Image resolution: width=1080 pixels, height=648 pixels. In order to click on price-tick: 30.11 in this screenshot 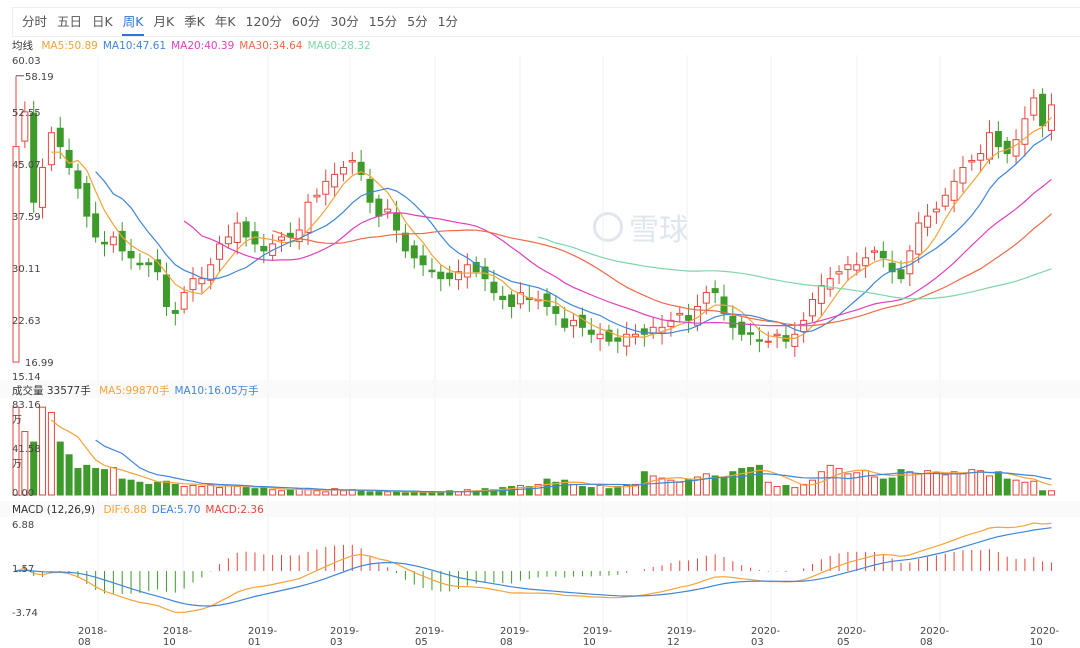, I will do `click(26, 269)`.